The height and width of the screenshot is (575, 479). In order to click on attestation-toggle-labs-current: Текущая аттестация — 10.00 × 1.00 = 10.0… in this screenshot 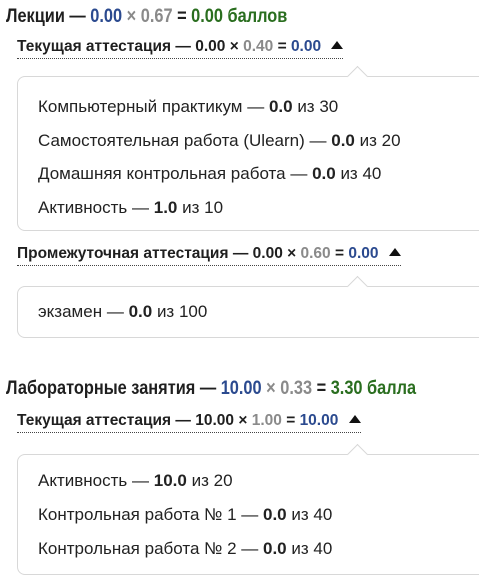, I will do `click(189, 422)`.